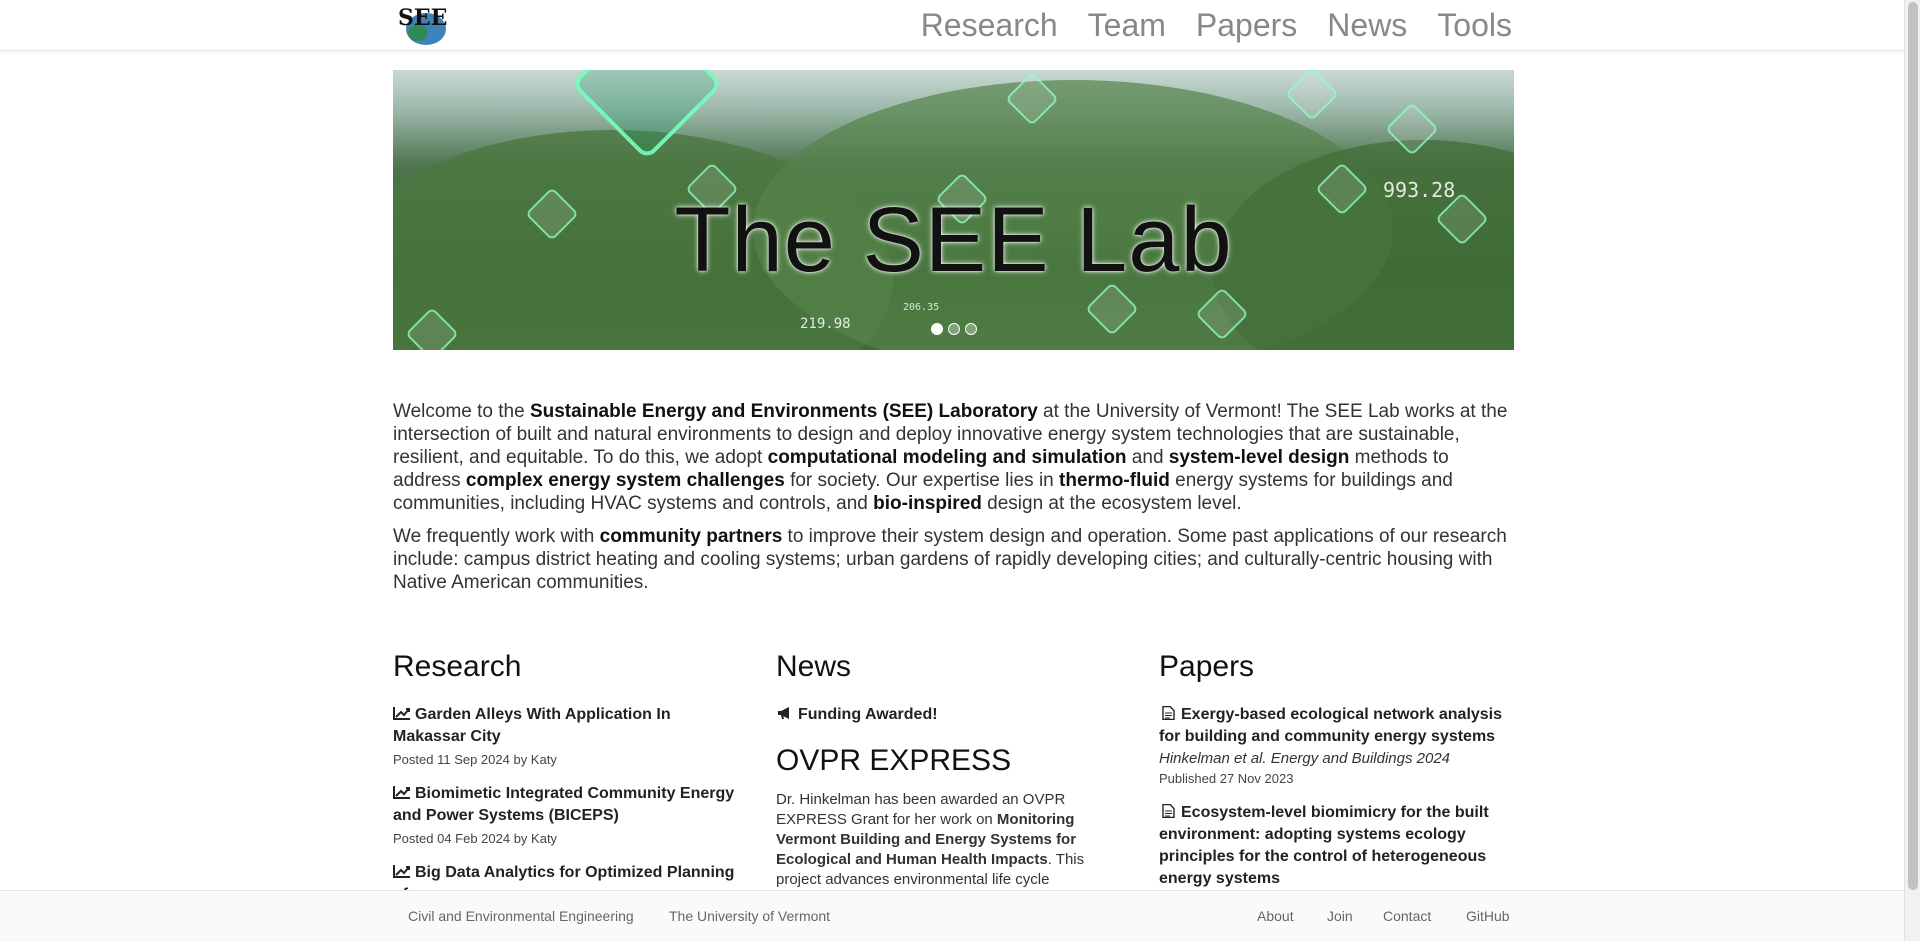 The image size is (1920, 942). I want to click on carousel-indicators, so click(956, 329).